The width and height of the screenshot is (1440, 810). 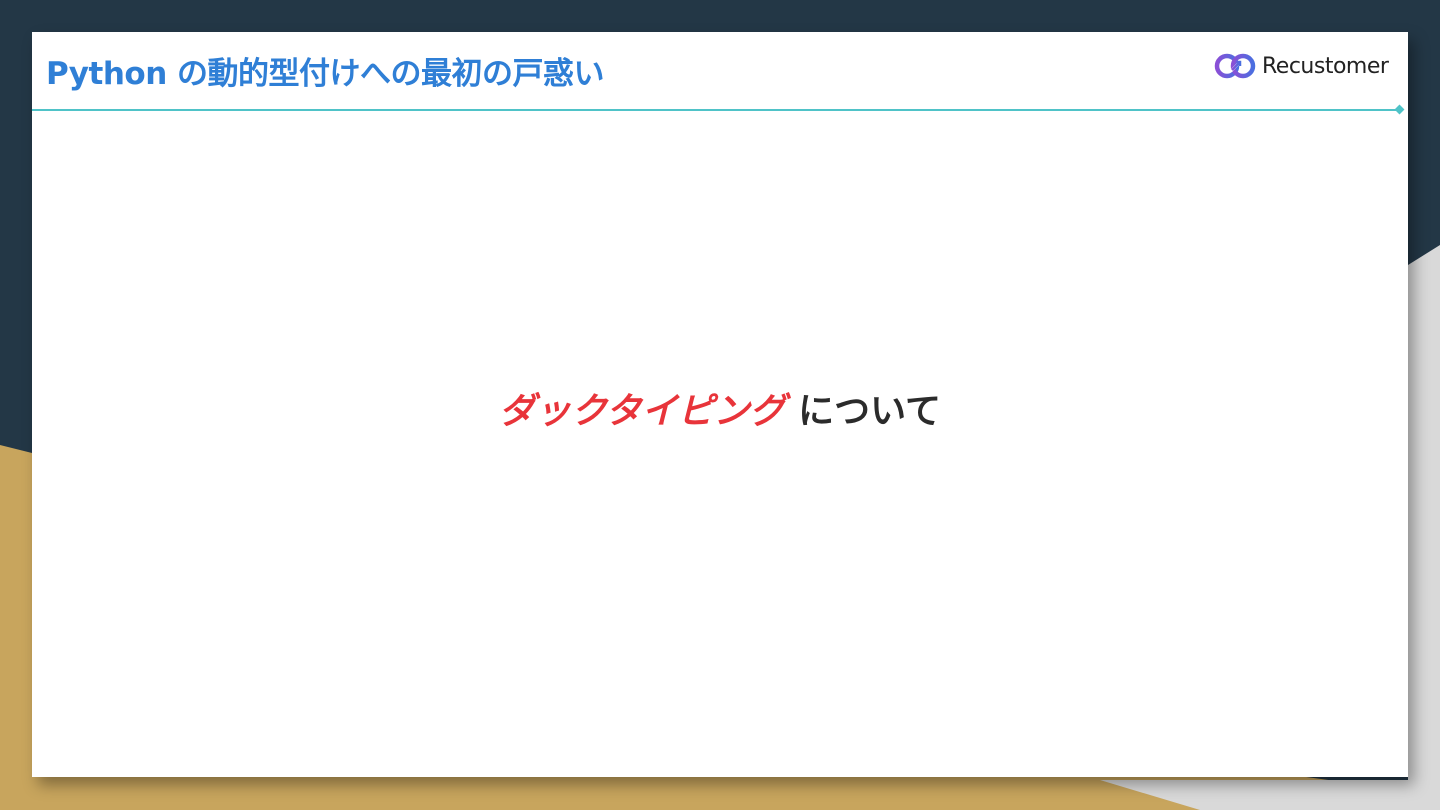 I want to click on highlight-term: ダックタイピング, so click(x=642, y=411).